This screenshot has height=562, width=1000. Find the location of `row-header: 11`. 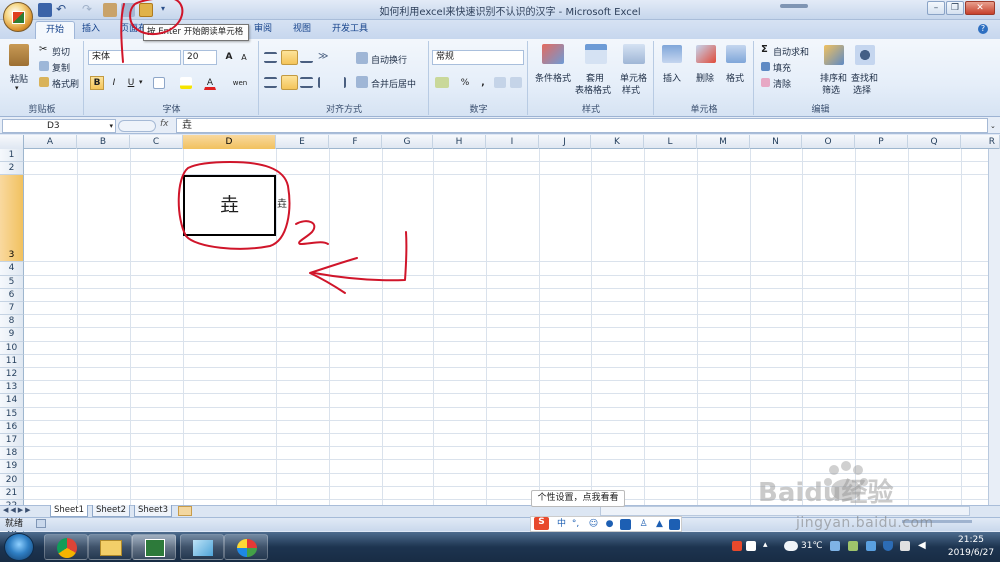

row-header: 11 is located at coordinates (12, 361).